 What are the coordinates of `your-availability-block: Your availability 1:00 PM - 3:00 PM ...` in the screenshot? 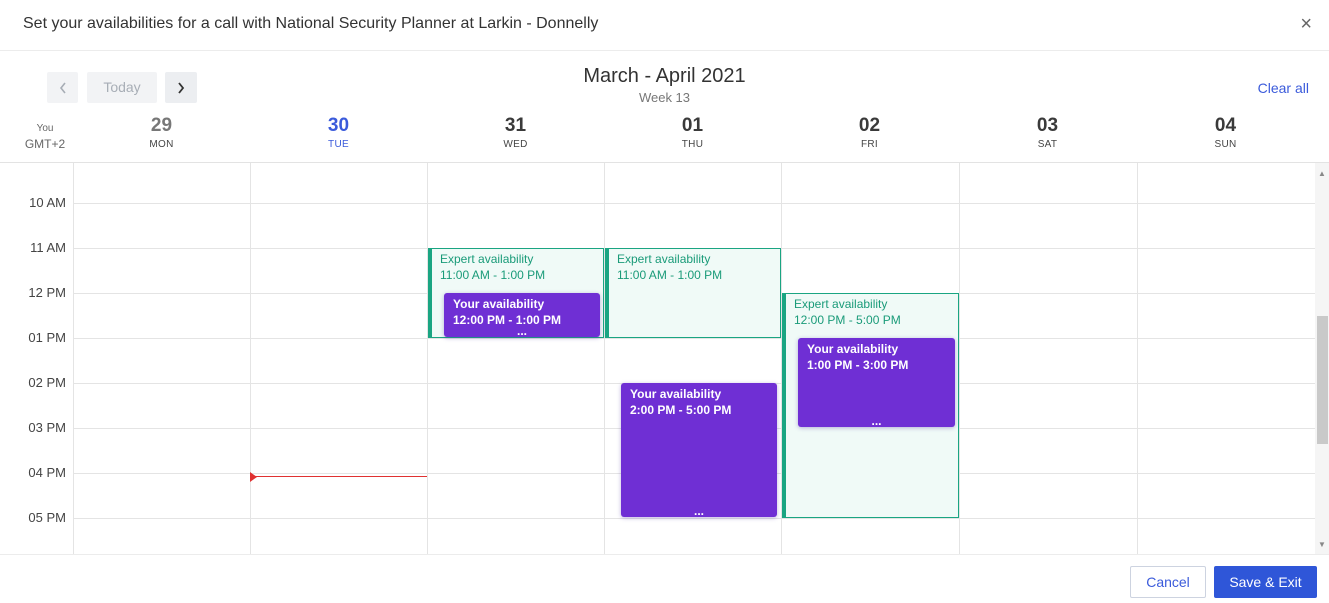 It's located at (876, 383).